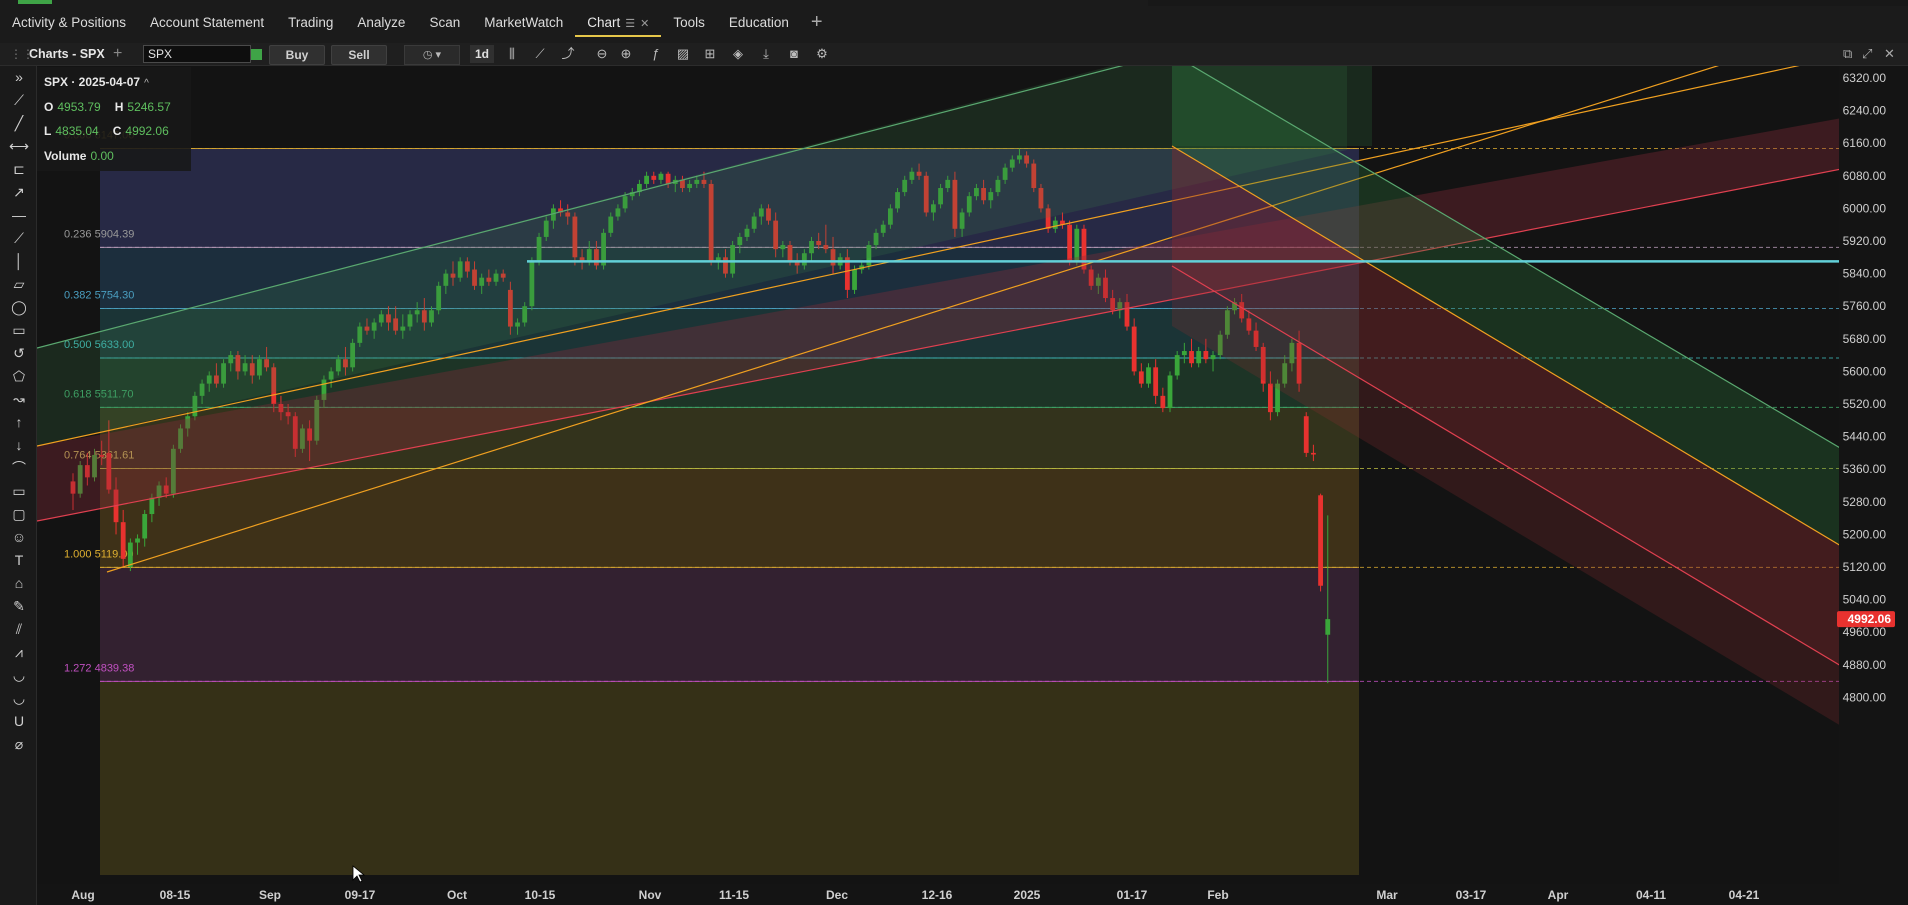 Image resolution: width=1908 pixels, height=905 pixels. Describe the element at coordinates (1471, 895) in the screenshot. I see `time-tick-label: 03-17` at that location.